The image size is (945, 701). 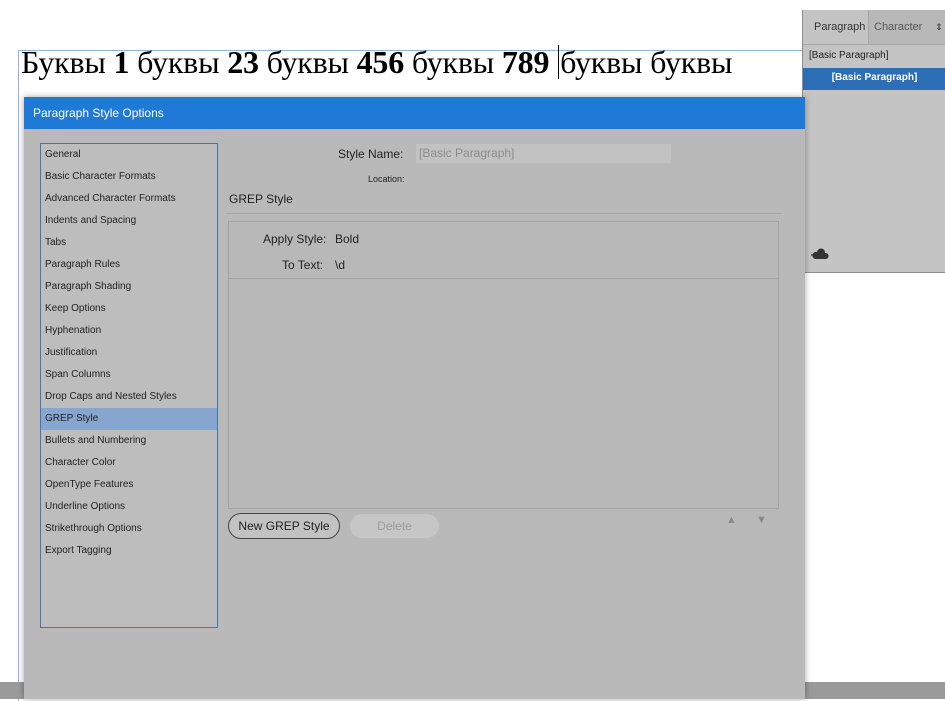 I want to click on text-run, so click(x=553, y=62).